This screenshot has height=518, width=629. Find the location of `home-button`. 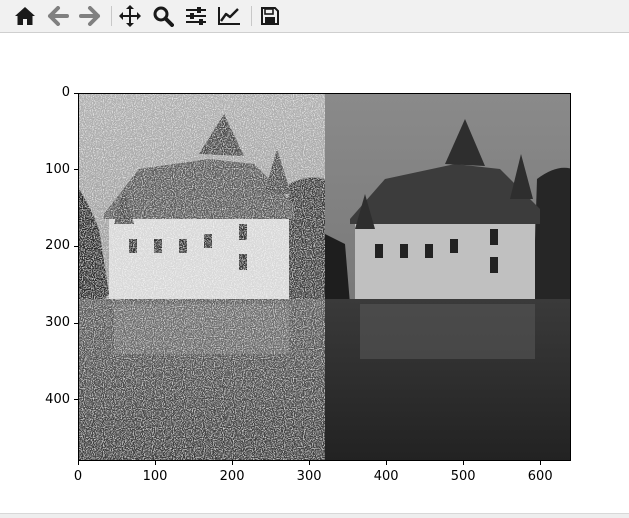

home-button is located at coordinates (25, 16).